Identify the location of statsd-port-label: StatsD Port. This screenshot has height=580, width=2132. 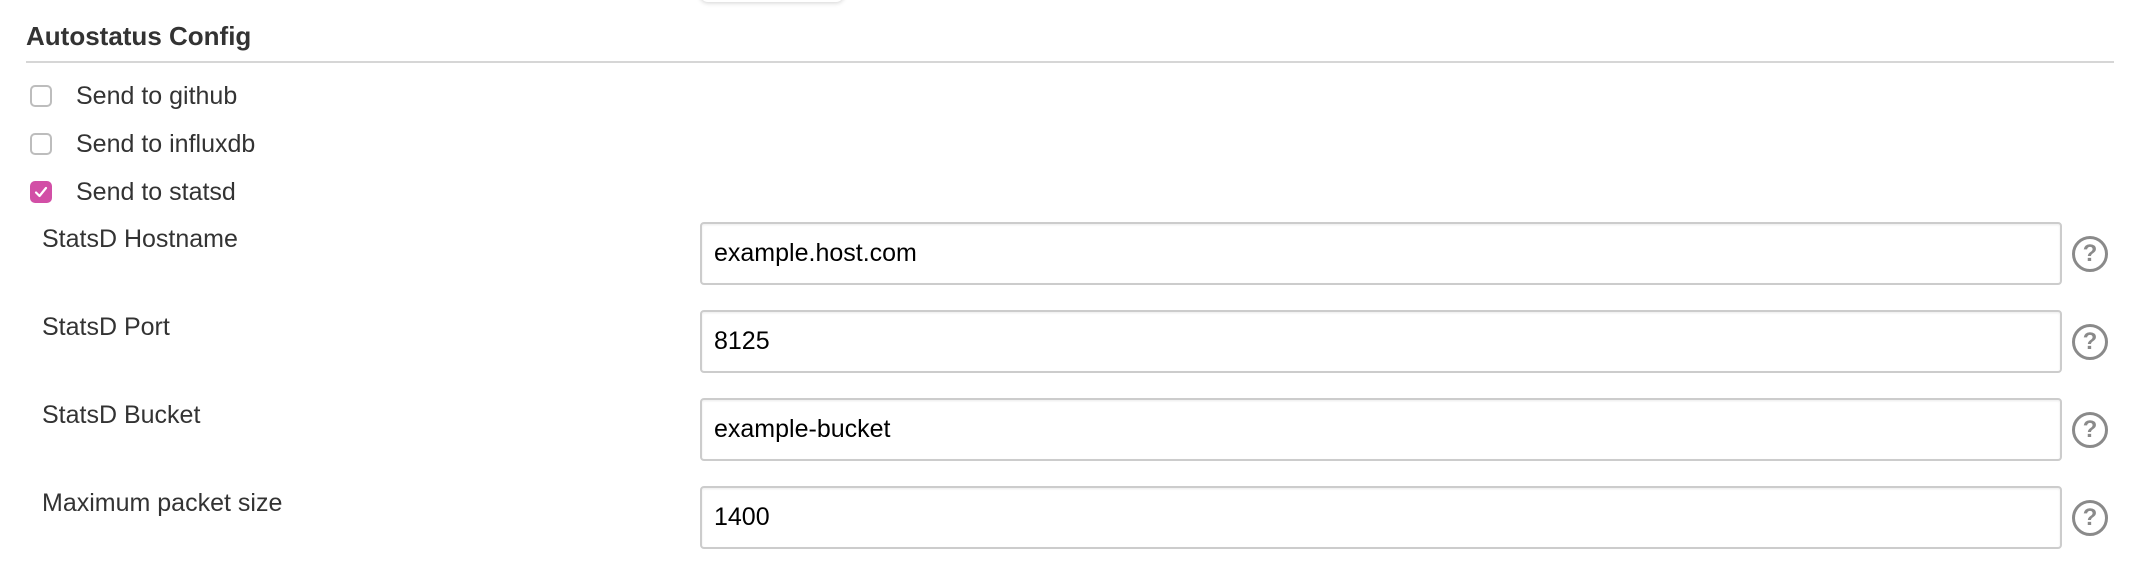
(106, 327).